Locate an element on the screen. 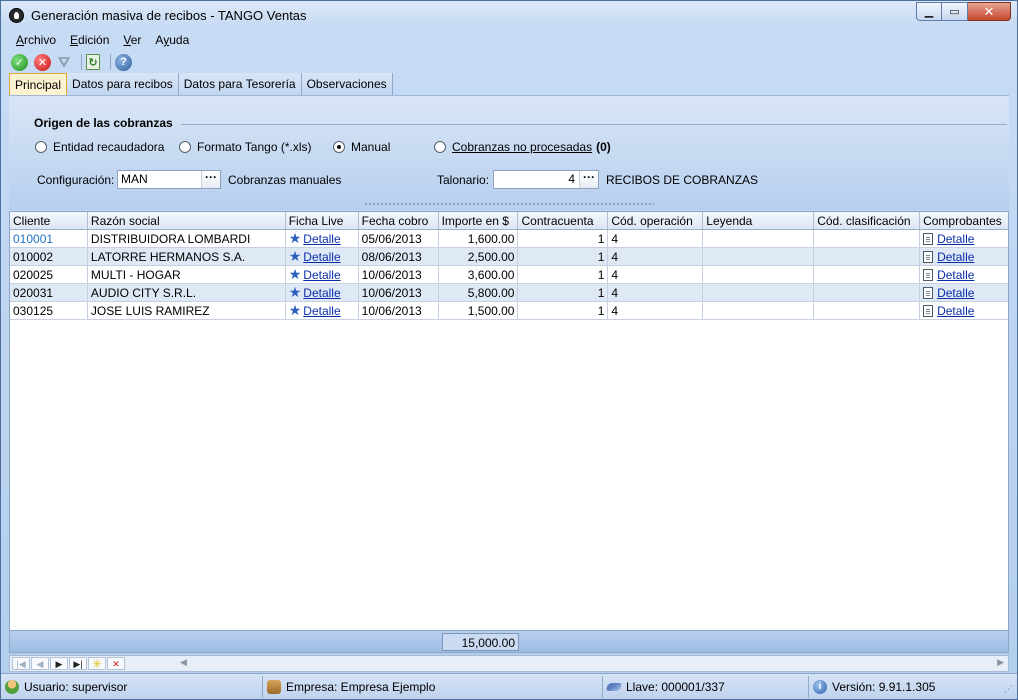 Image resolution: width=1018 pixels, height=700 pixels. tab-principal: Principal is located at coordinates (38, 84).